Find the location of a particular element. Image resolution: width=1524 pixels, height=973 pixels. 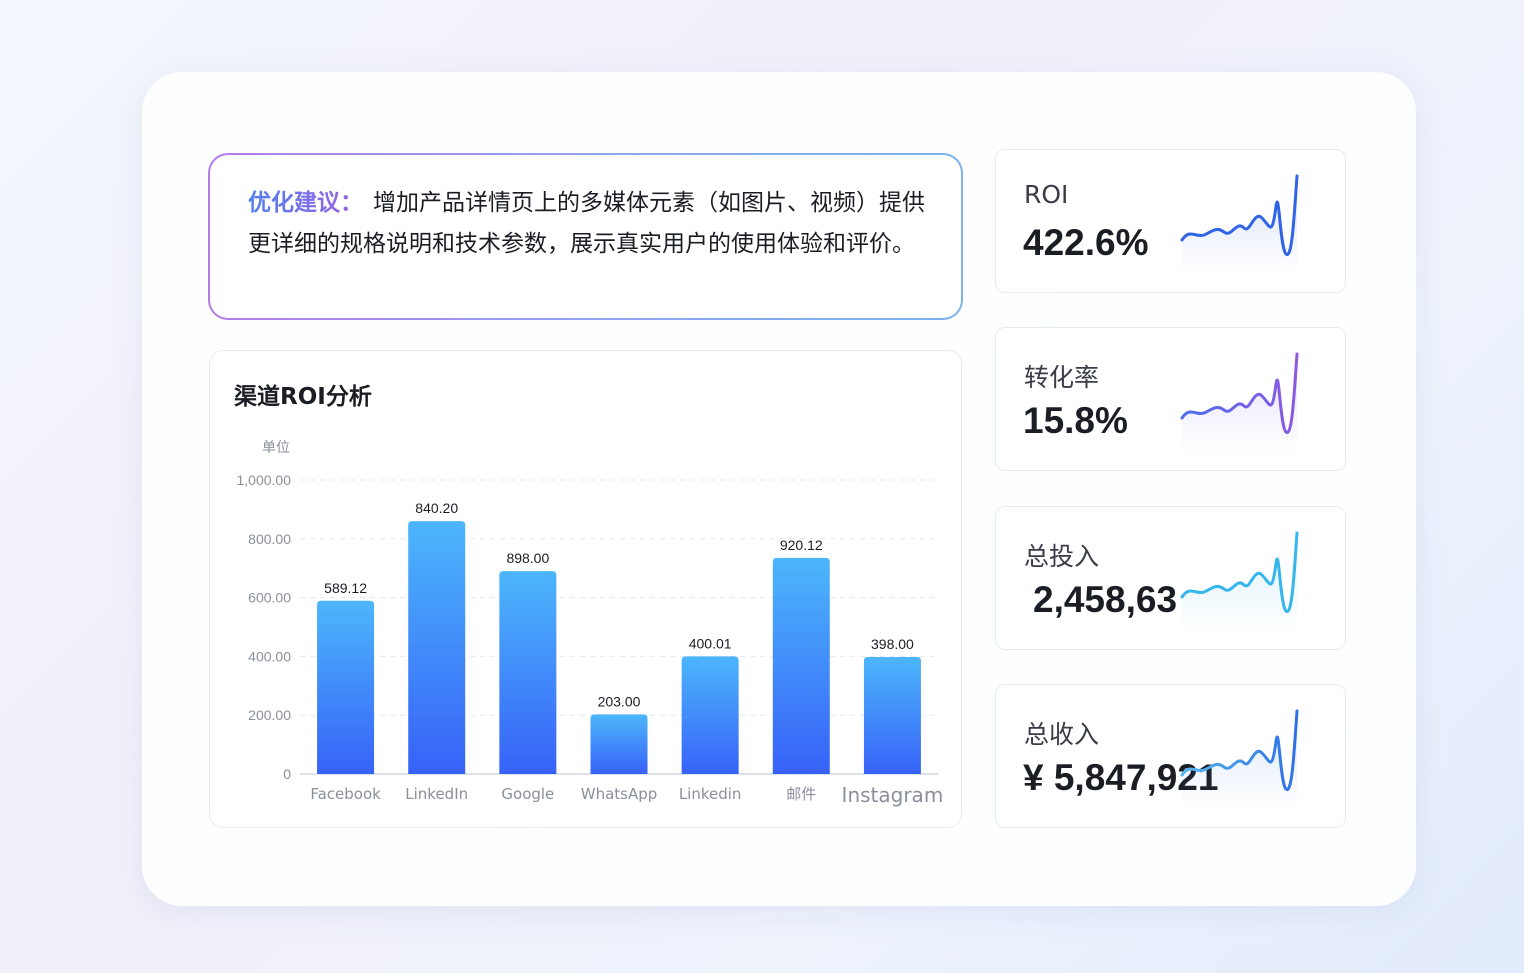

kpi-card-total-revenue: 总收入 ¥ 5,847,921 is located at coordinates (1170, 756).